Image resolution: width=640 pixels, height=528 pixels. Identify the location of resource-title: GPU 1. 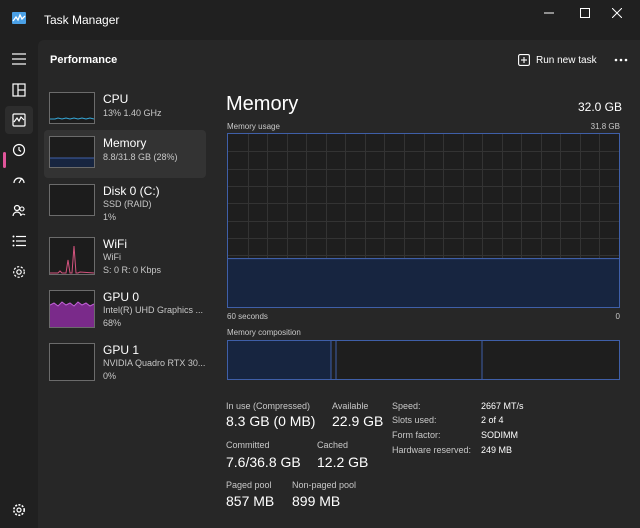
(121, 350).